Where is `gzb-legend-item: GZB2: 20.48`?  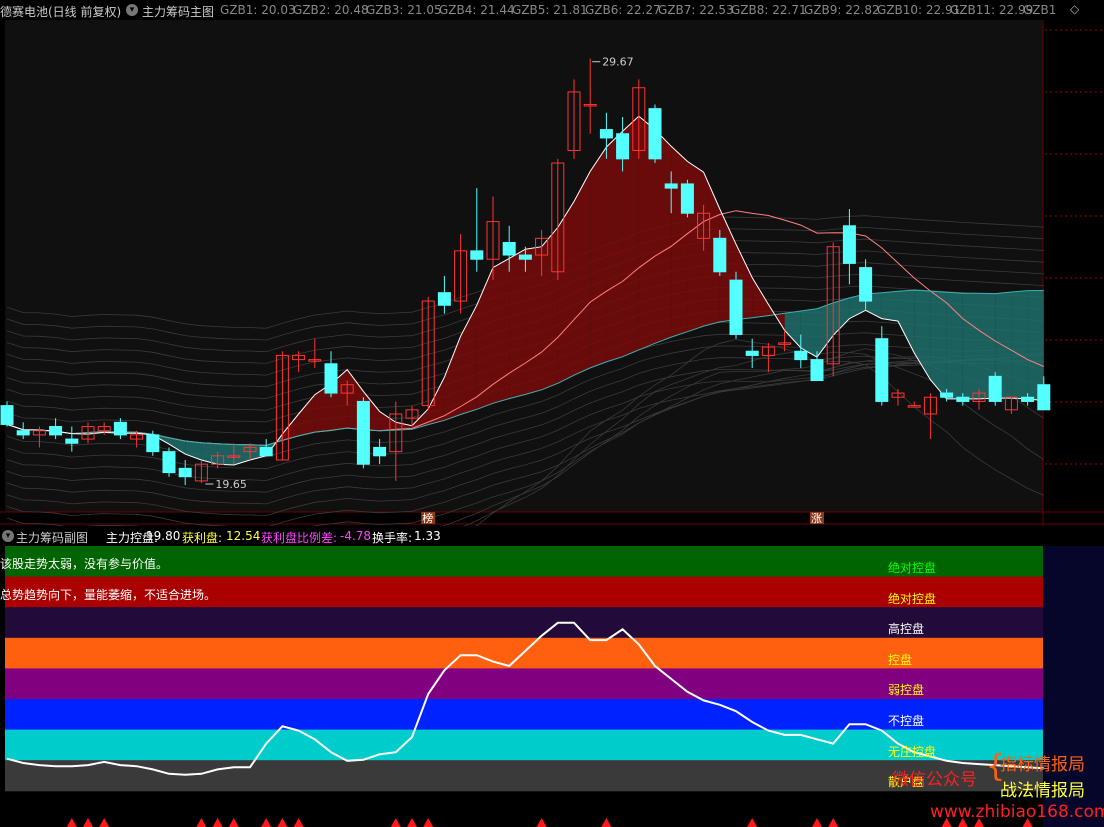
gzb-legend-item: GZB2: 20.48 is located at coordinates (331, 10).